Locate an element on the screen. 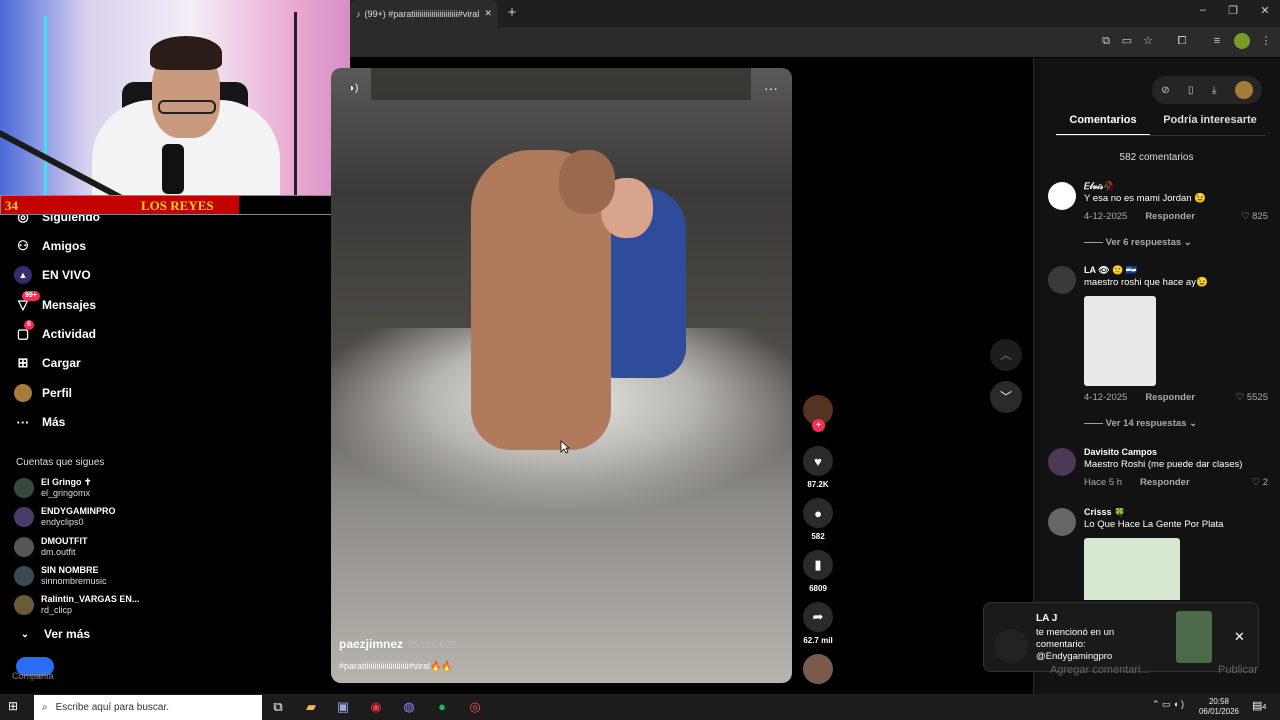 The image size is (1280, 720). cast-icon: ▭ is located at coordinates (1127, 41).